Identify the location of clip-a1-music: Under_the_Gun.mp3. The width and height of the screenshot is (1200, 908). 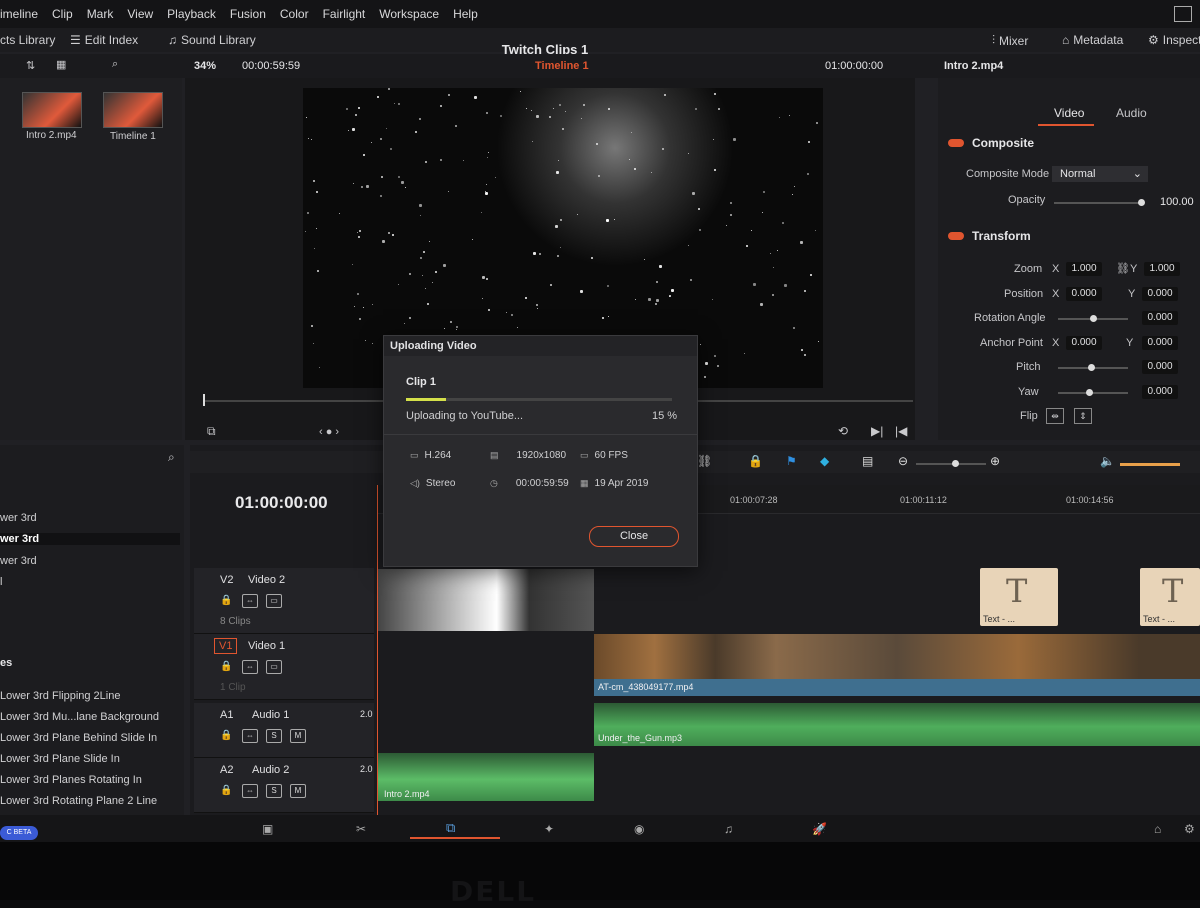
(897, 724).